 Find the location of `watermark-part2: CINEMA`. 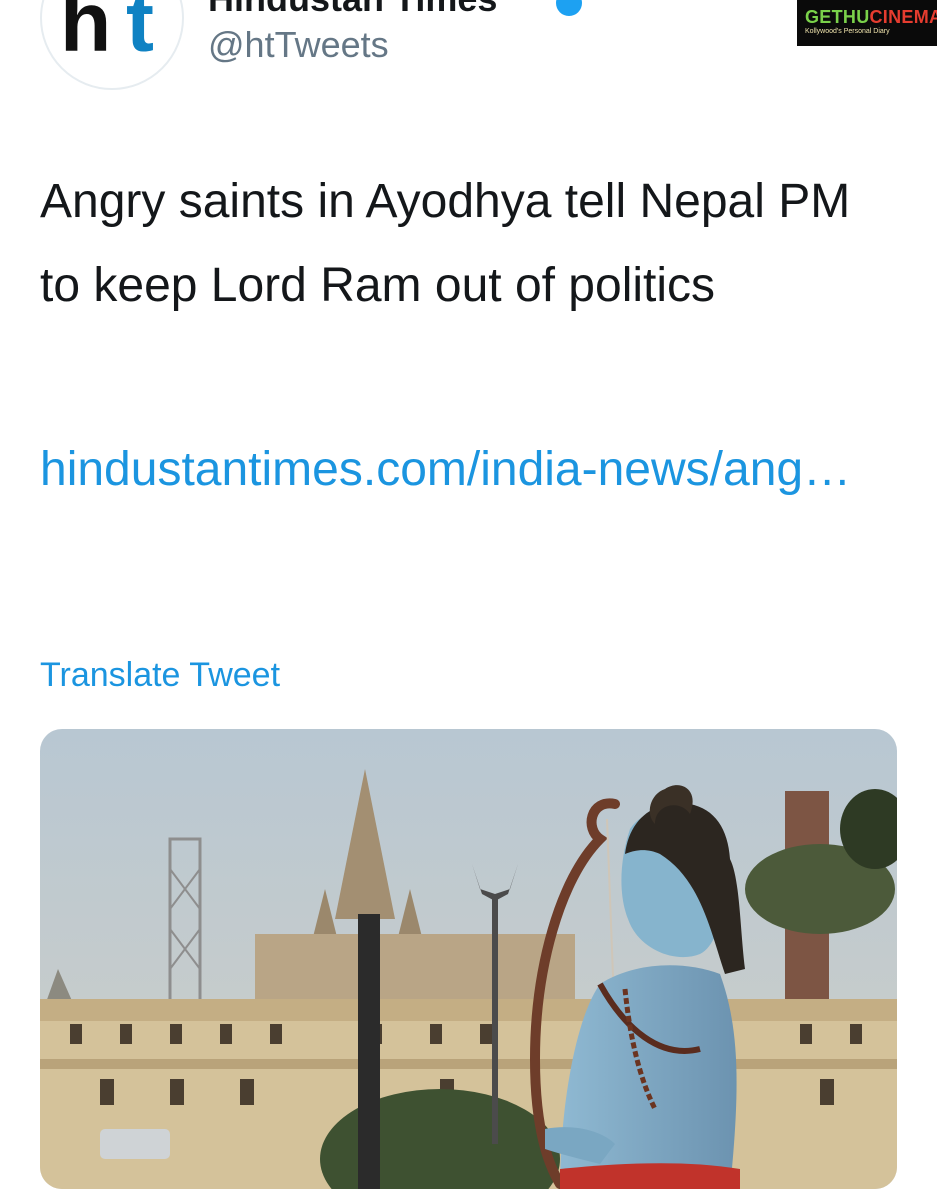

watermark-part2: CINEMA is located at coordinates (903, 17).